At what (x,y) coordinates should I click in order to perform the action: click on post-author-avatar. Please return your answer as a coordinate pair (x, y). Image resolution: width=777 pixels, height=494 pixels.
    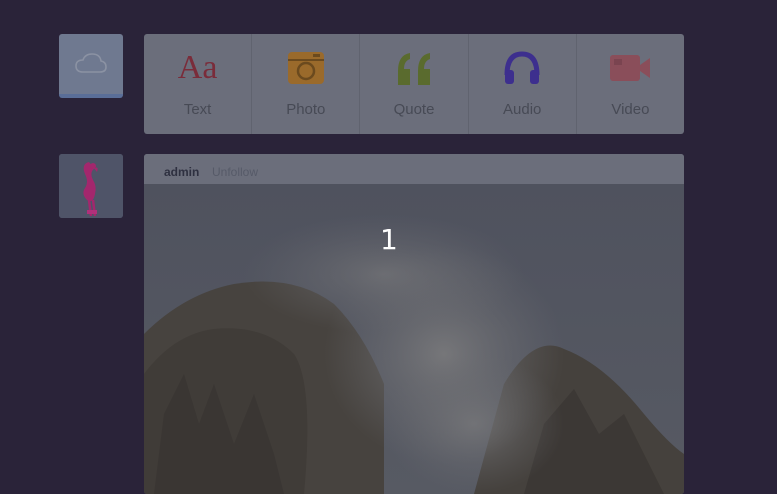
    Looking at the image, I should click on (91, 186).